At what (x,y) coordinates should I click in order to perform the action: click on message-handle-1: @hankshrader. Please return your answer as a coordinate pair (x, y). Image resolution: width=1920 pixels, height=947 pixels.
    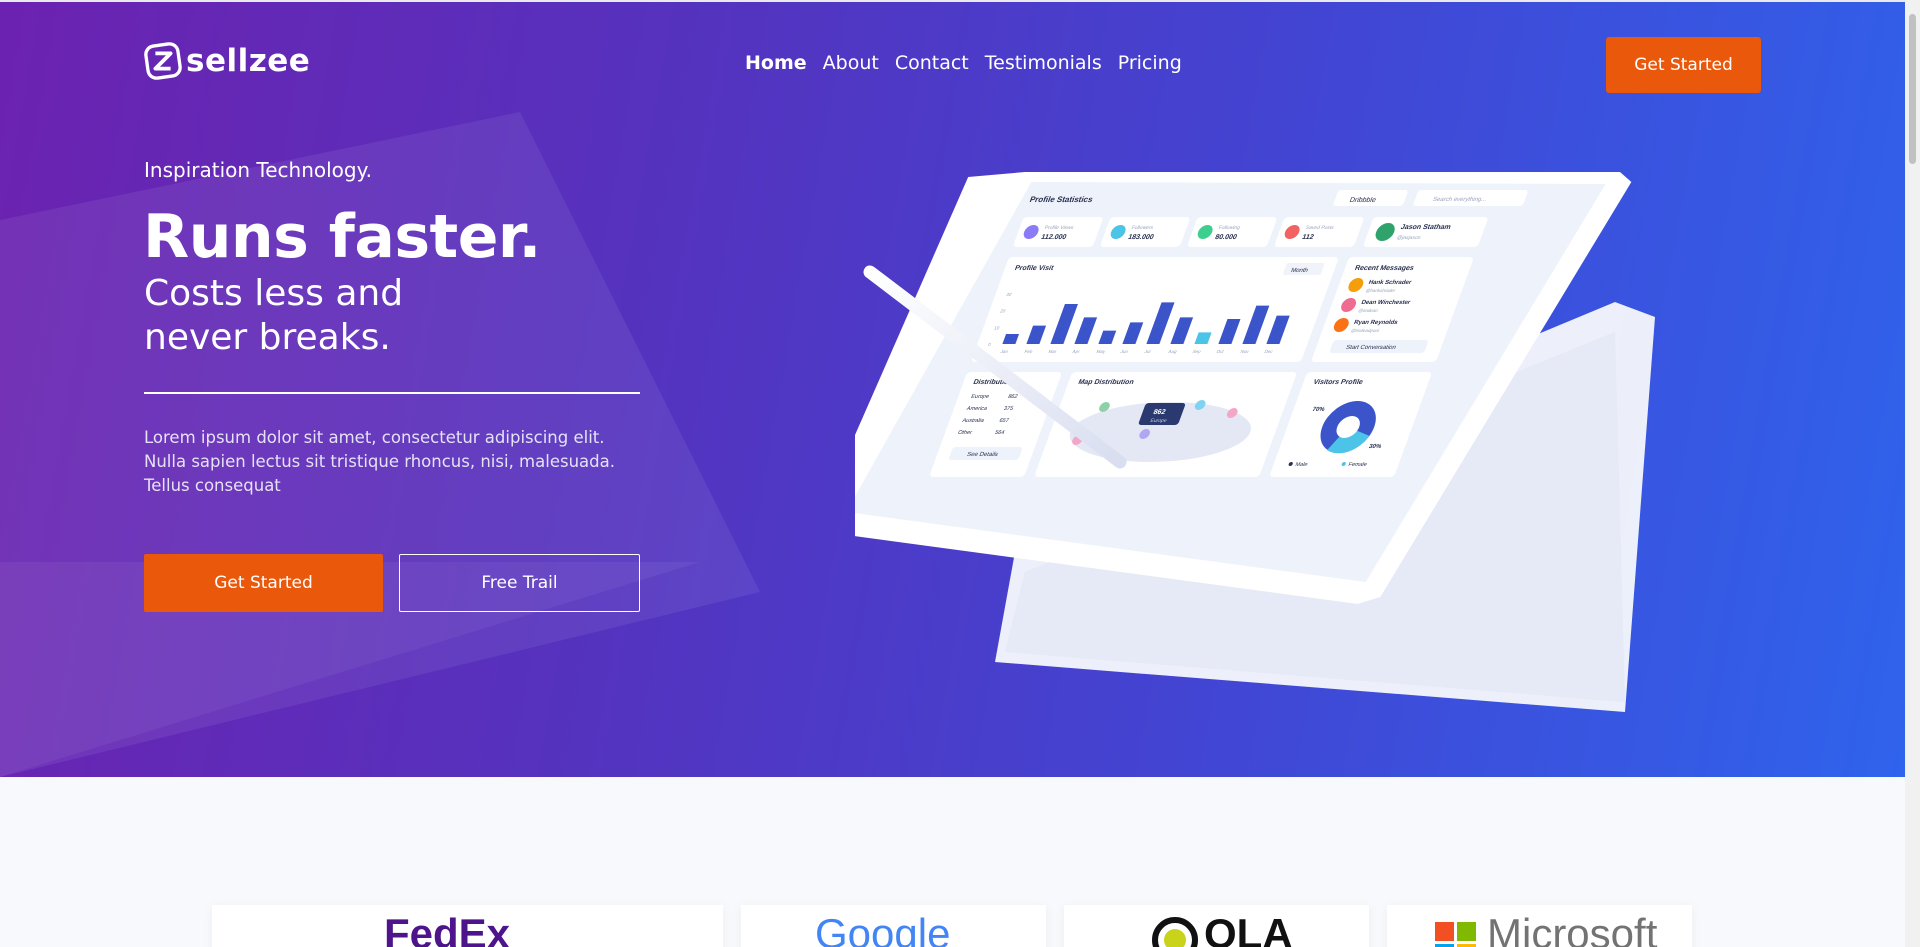
    Looking at the image, I should click on (1381, 290).